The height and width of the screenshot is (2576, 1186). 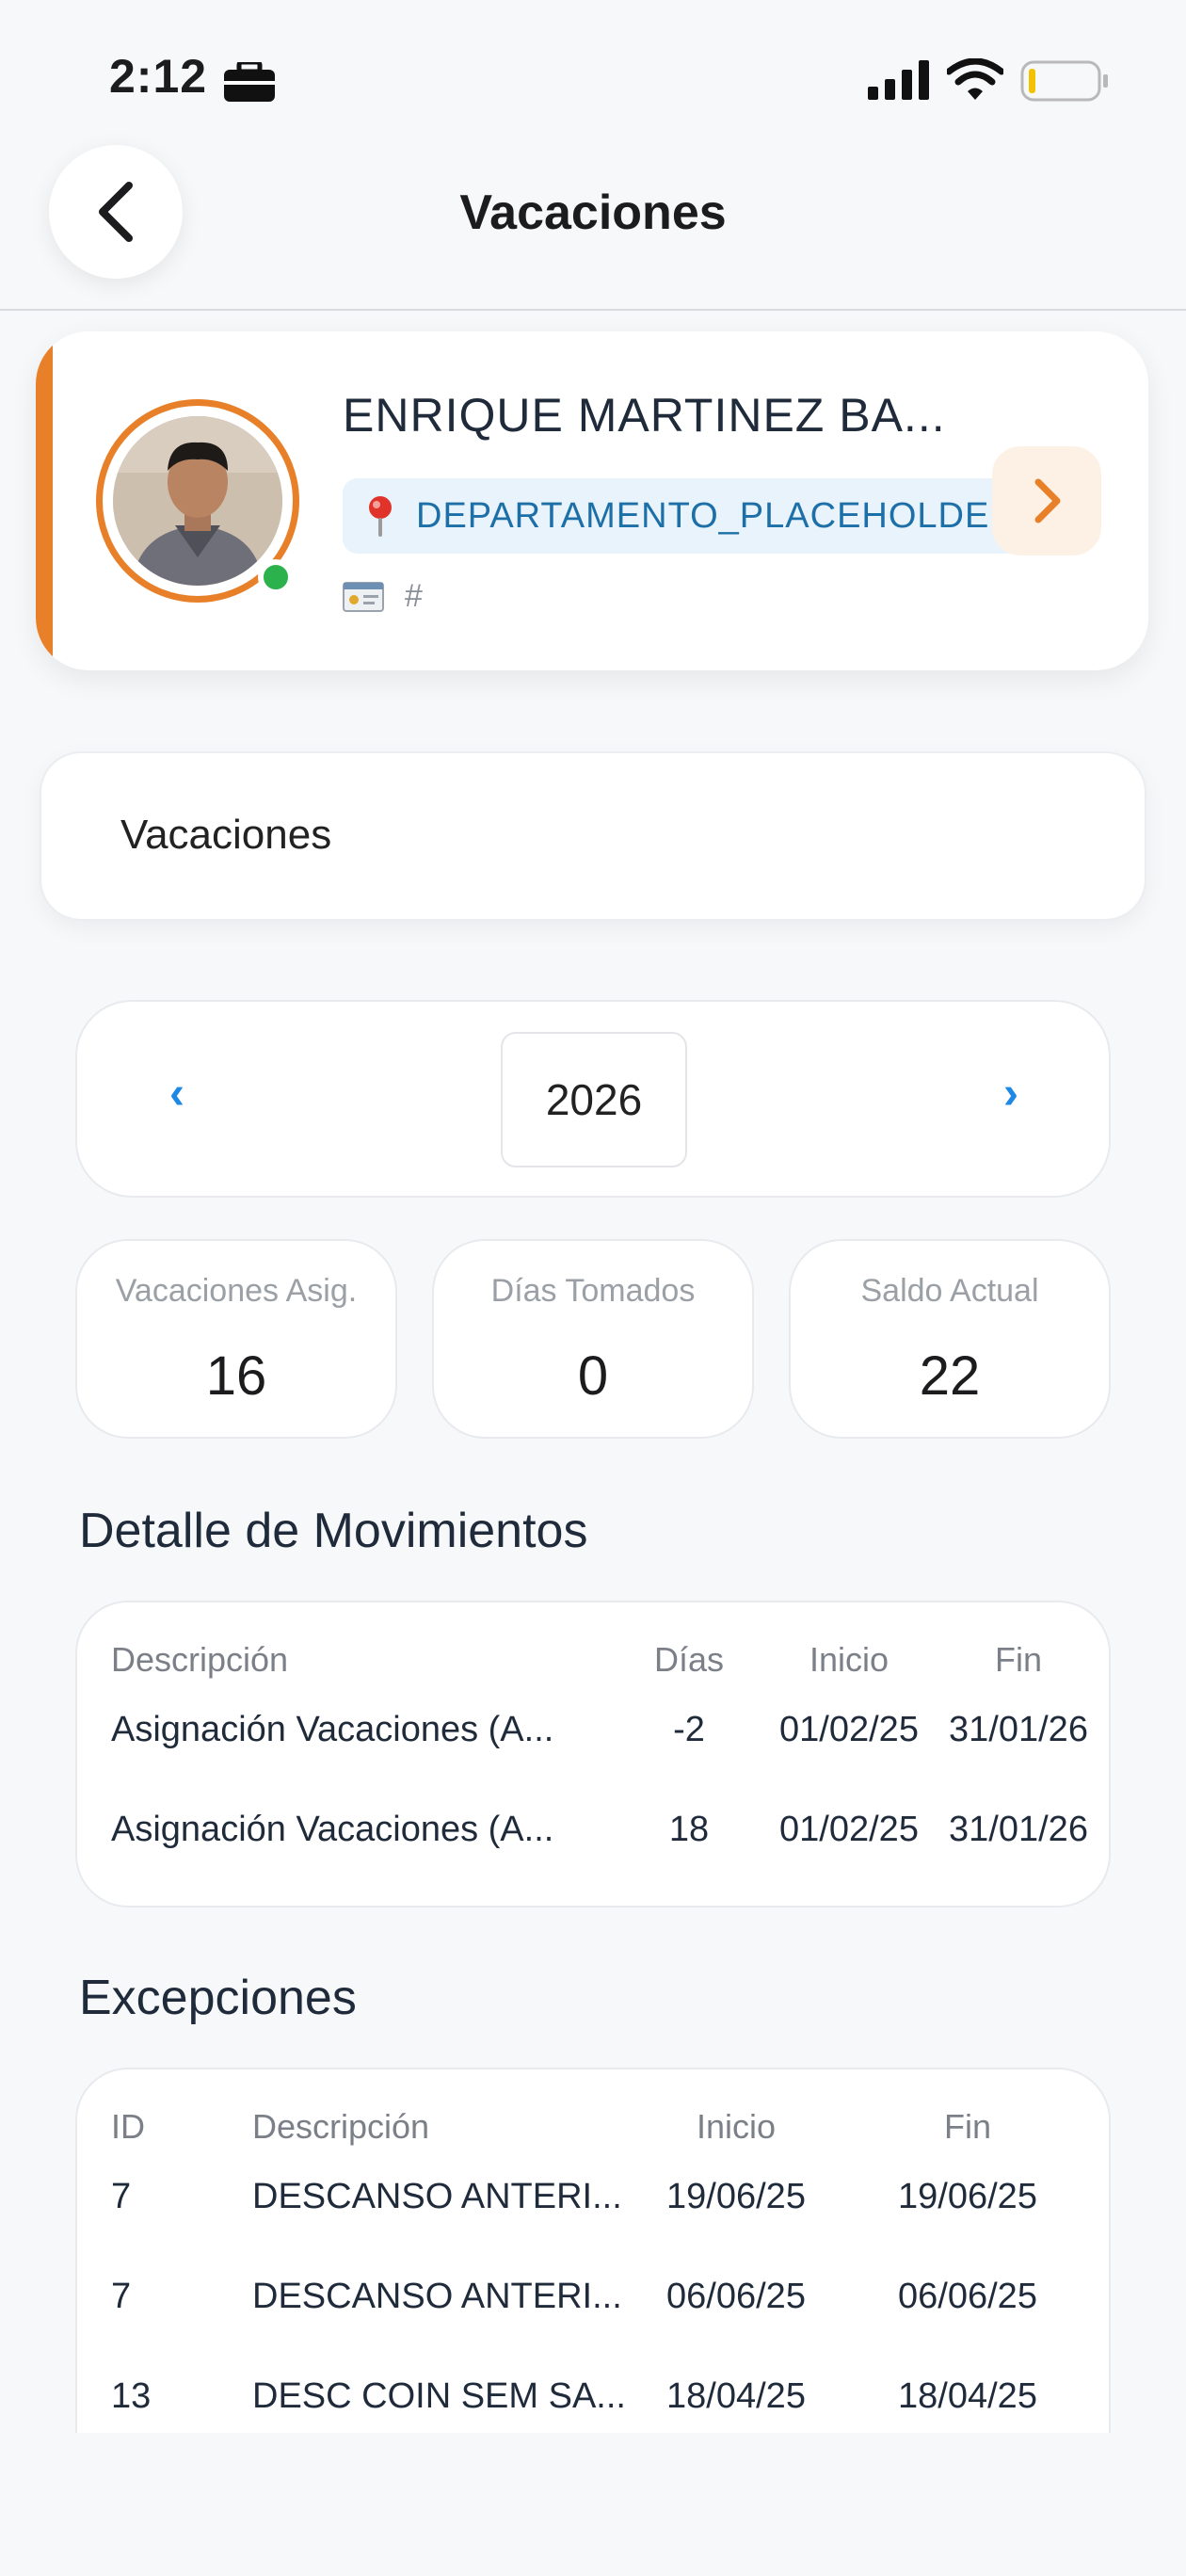 What do you see at coordinates (131, 2396) in the screenshot?
I see `table-cell-id: 13` at bounding box center [131, 2396].